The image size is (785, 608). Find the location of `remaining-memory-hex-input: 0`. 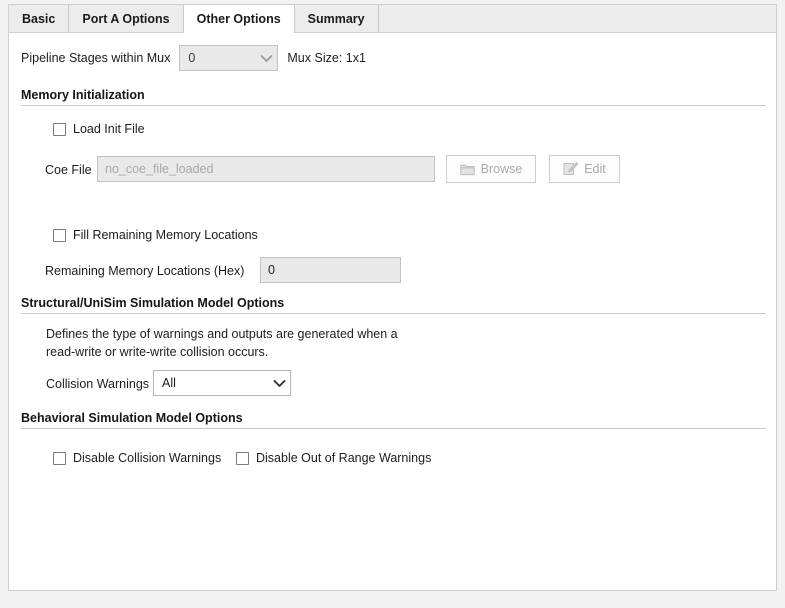

remaining-memory-hex-input: 0 is located at coordinates (330, 270).